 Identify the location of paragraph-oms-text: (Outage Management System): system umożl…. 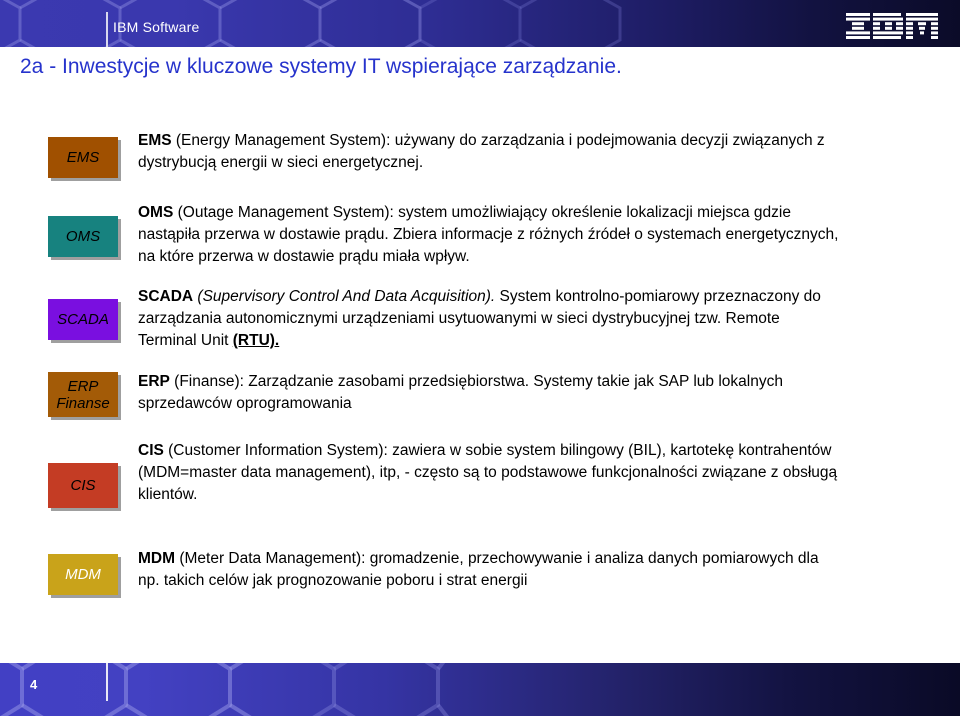
(488, 234).